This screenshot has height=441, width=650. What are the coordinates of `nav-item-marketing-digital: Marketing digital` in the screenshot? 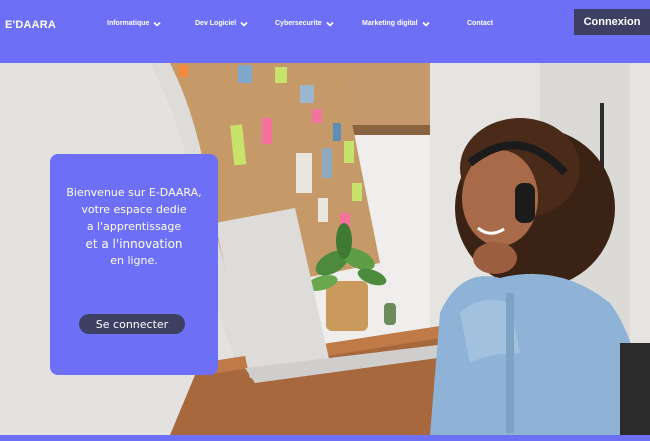 It's located at (396, 23).